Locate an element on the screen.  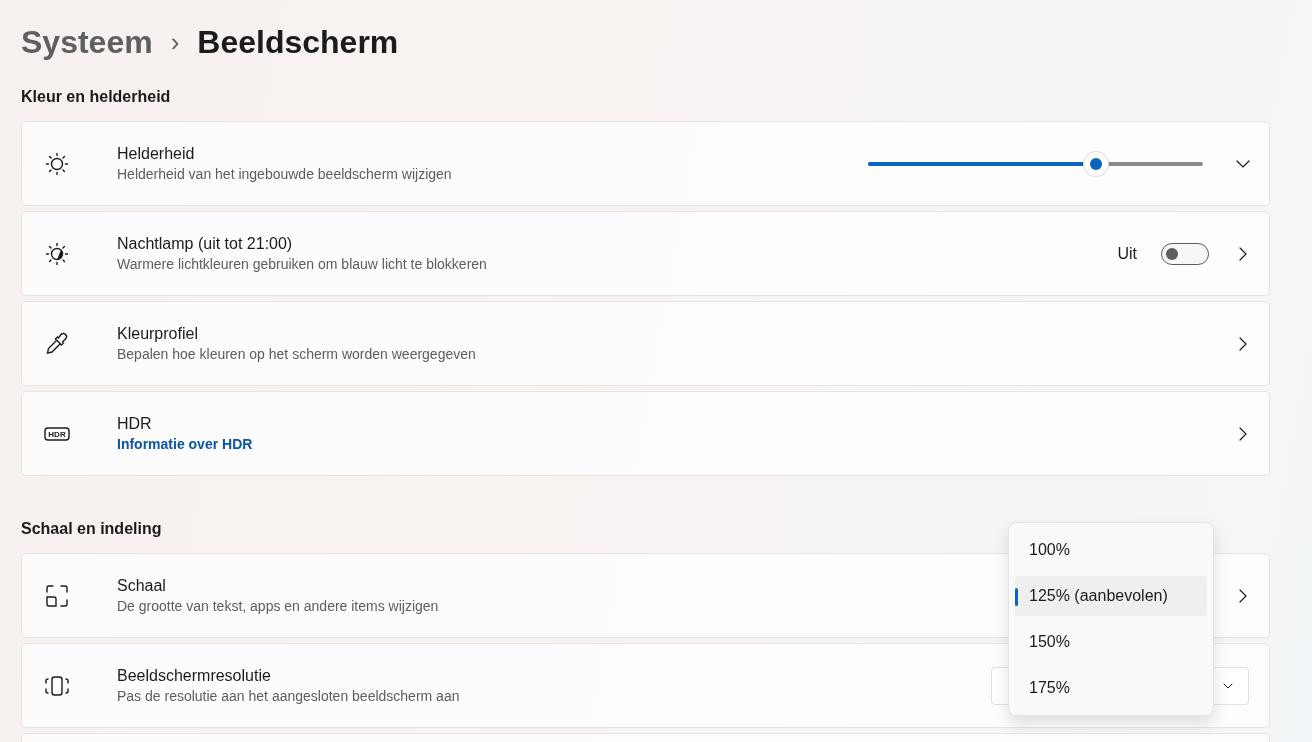
setting-description: Helderheid van het ingebouwde beeldscherm wijzigen is located at coordinates (285, 174).